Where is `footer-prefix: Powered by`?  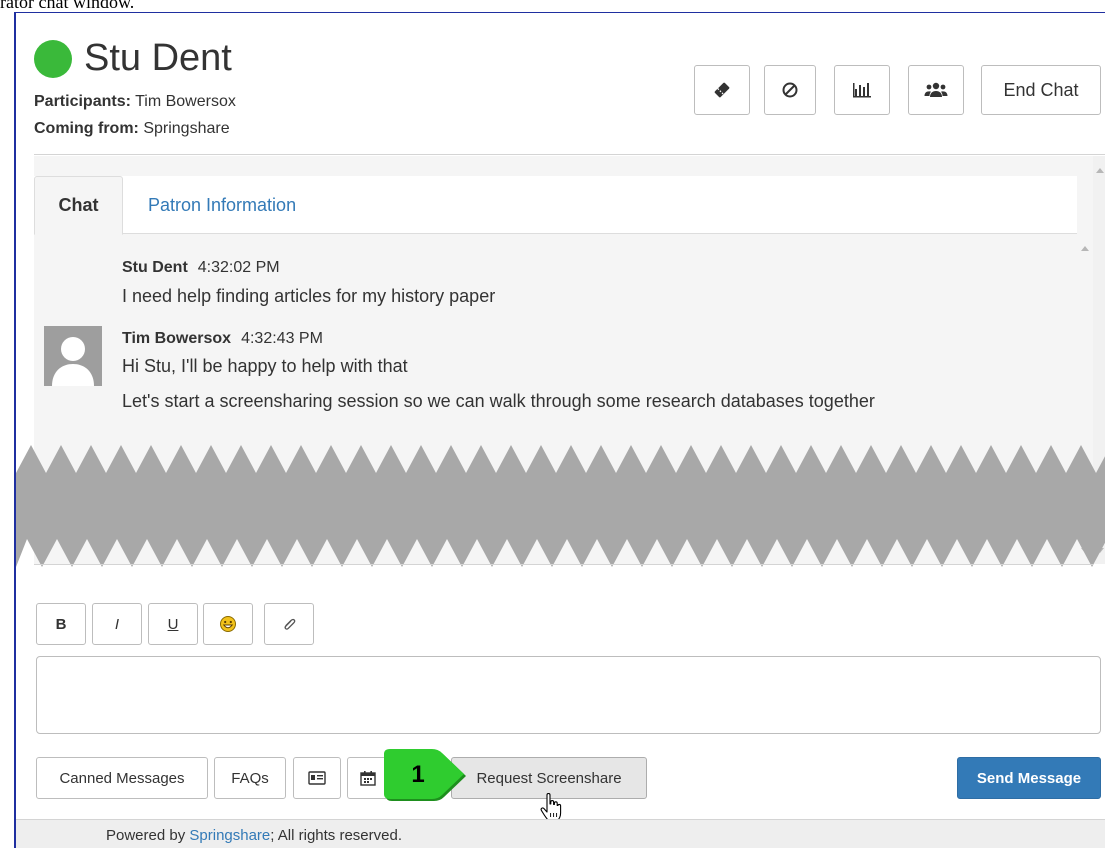 footer-prefix: Powered by is located at coordinates (148, 835).